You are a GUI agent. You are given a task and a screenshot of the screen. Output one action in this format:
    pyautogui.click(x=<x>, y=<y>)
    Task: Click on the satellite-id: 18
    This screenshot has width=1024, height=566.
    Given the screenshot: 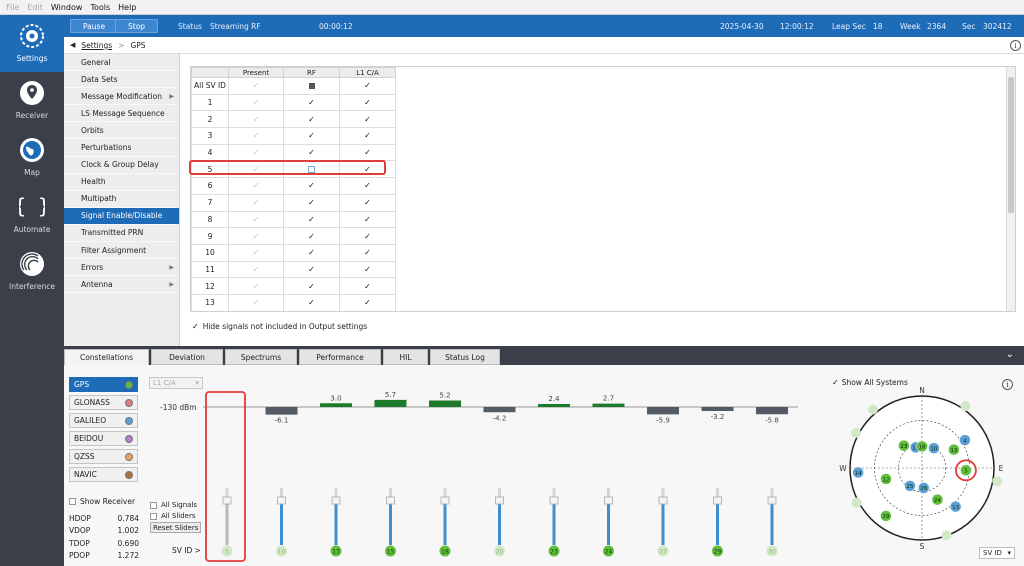 What is the action you would take?
    pyautogui.click(x=922, y=448)
    